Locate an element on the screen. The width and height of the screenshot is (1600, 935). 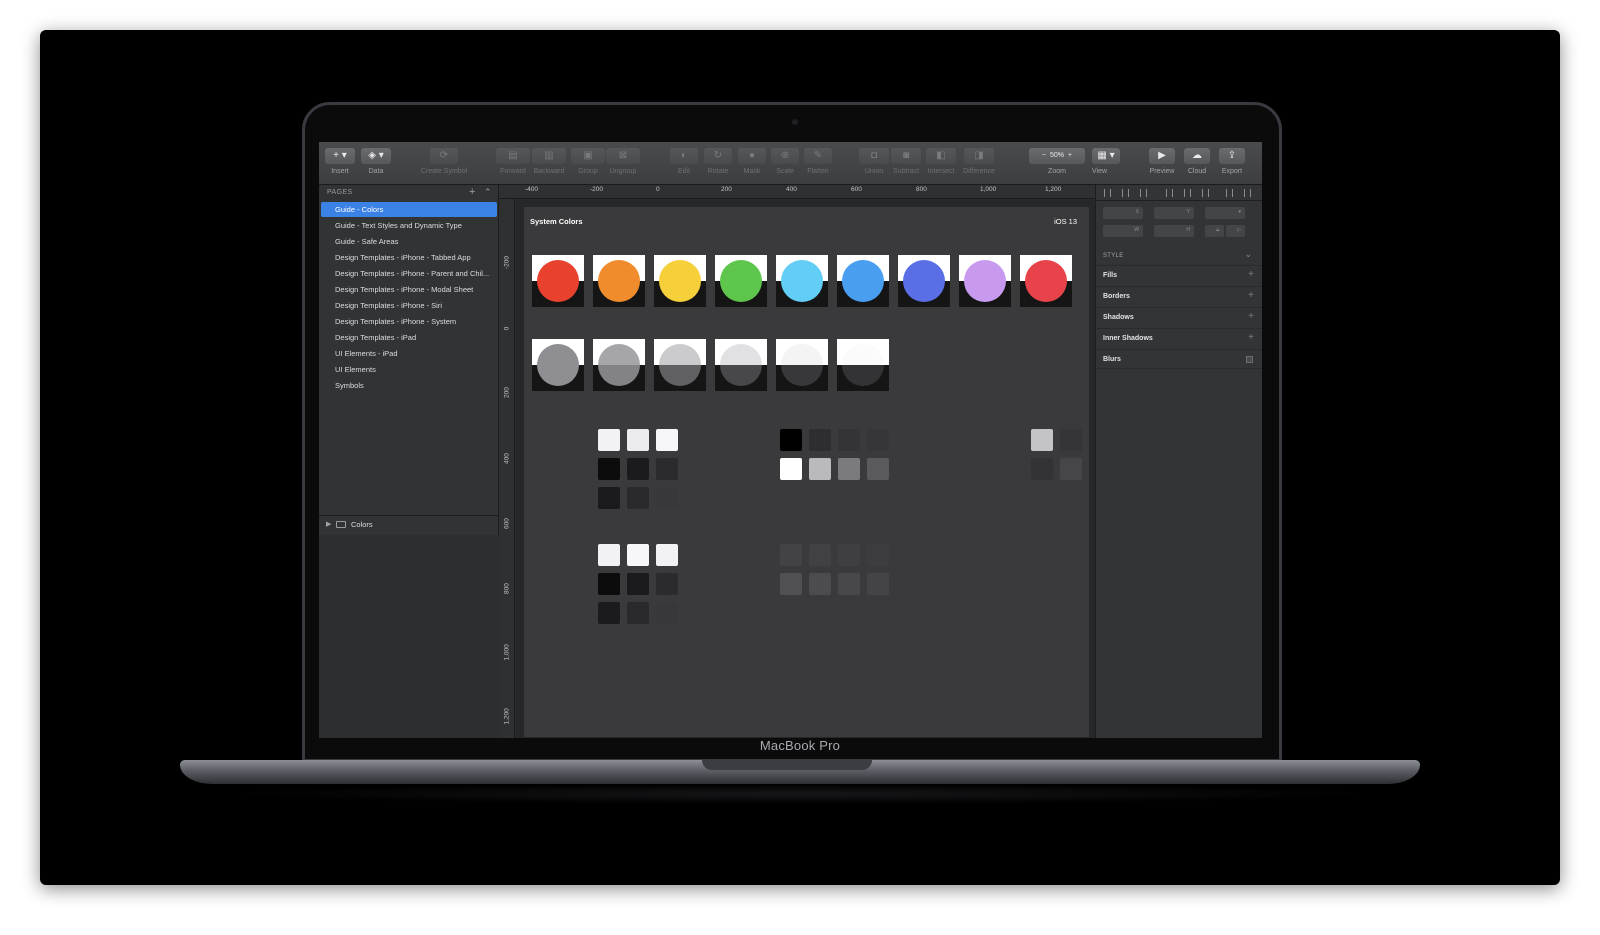
data-tool: ◈ ▾ Data is located at coordinates (376, 161).